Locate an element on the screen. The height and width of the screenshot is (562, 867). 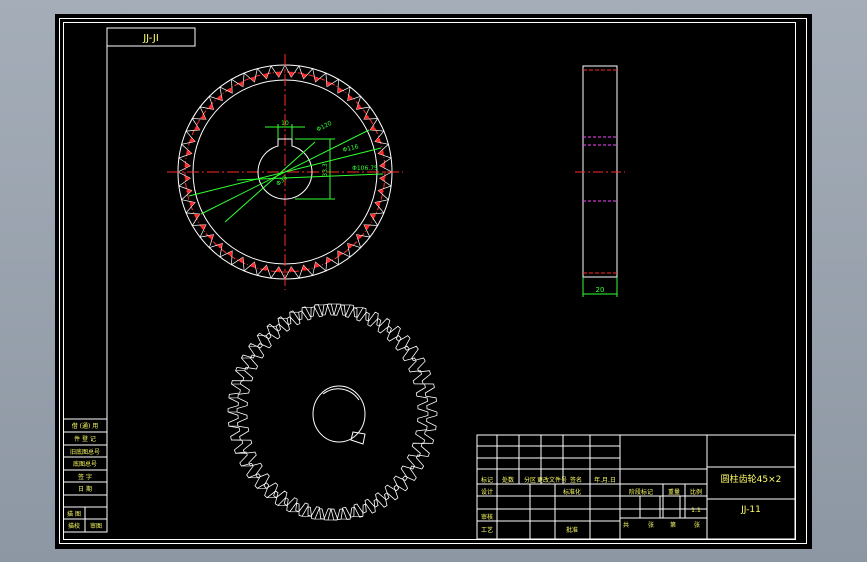
tb-header-label: 标记 is located at coordinates (487, 480).